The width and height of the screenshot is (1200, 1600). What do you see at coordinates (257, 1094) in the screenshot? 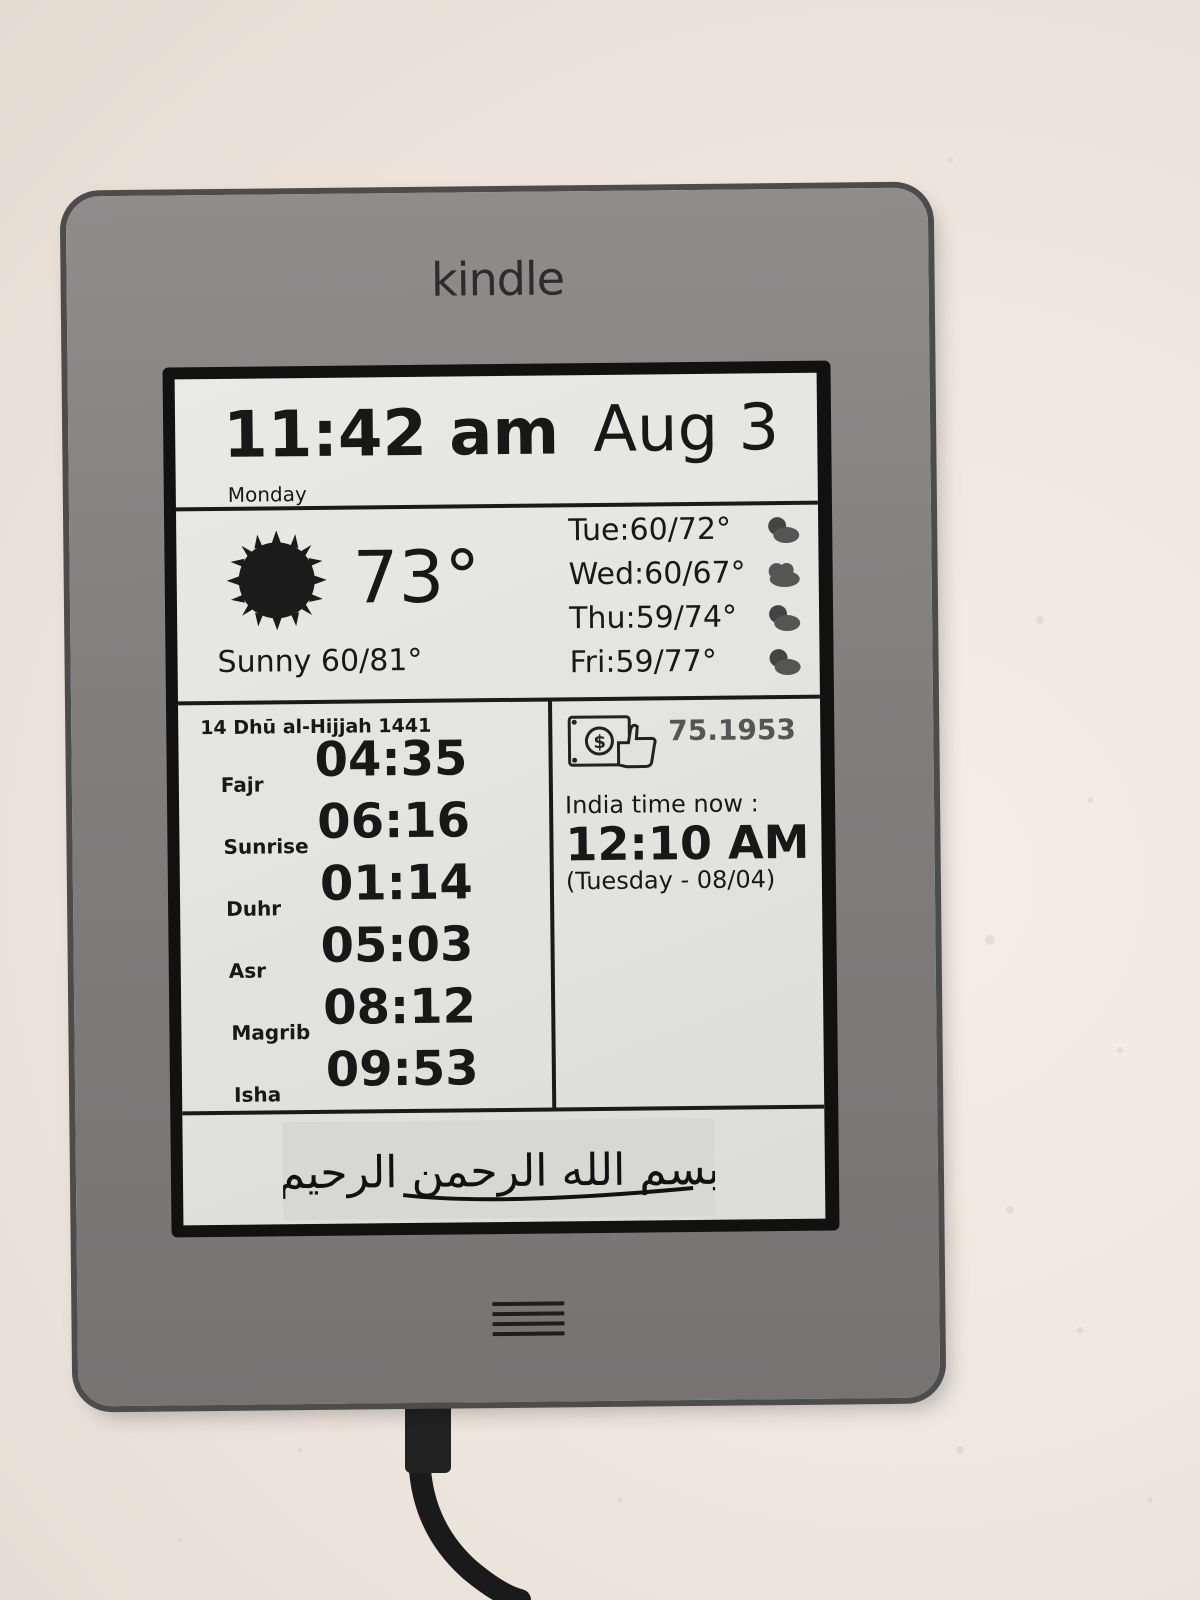
I see `prayer-name: Isha` at bounding box center [257, 1094].